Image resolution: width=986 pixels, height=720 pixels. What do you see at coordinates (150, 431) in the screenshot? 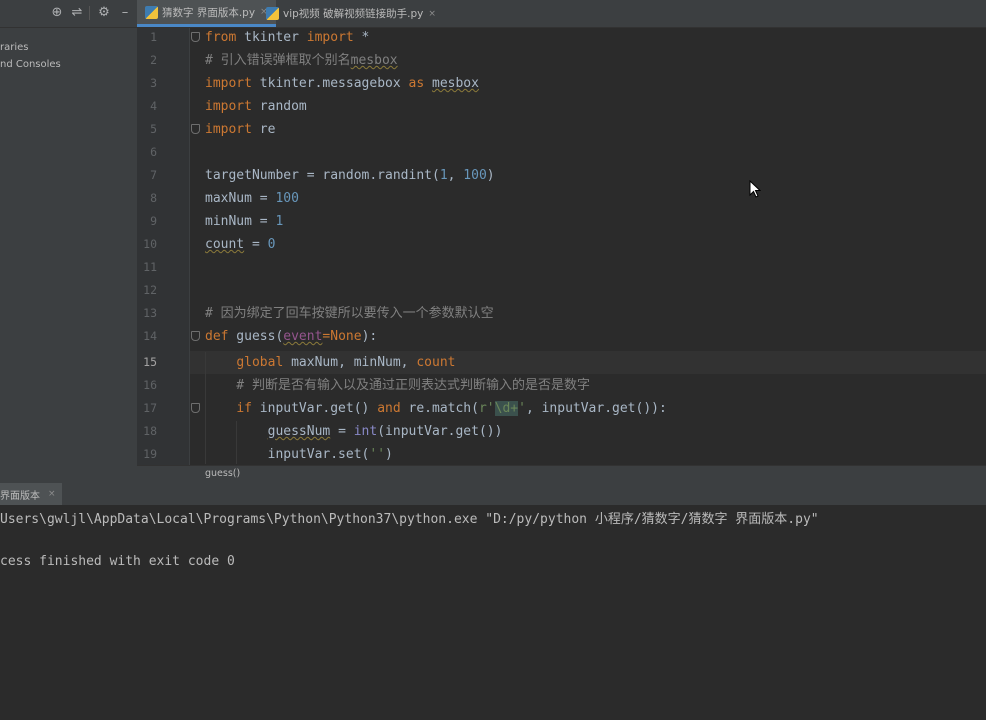
I see `line-number: 18` at bounding box center [150, 431].